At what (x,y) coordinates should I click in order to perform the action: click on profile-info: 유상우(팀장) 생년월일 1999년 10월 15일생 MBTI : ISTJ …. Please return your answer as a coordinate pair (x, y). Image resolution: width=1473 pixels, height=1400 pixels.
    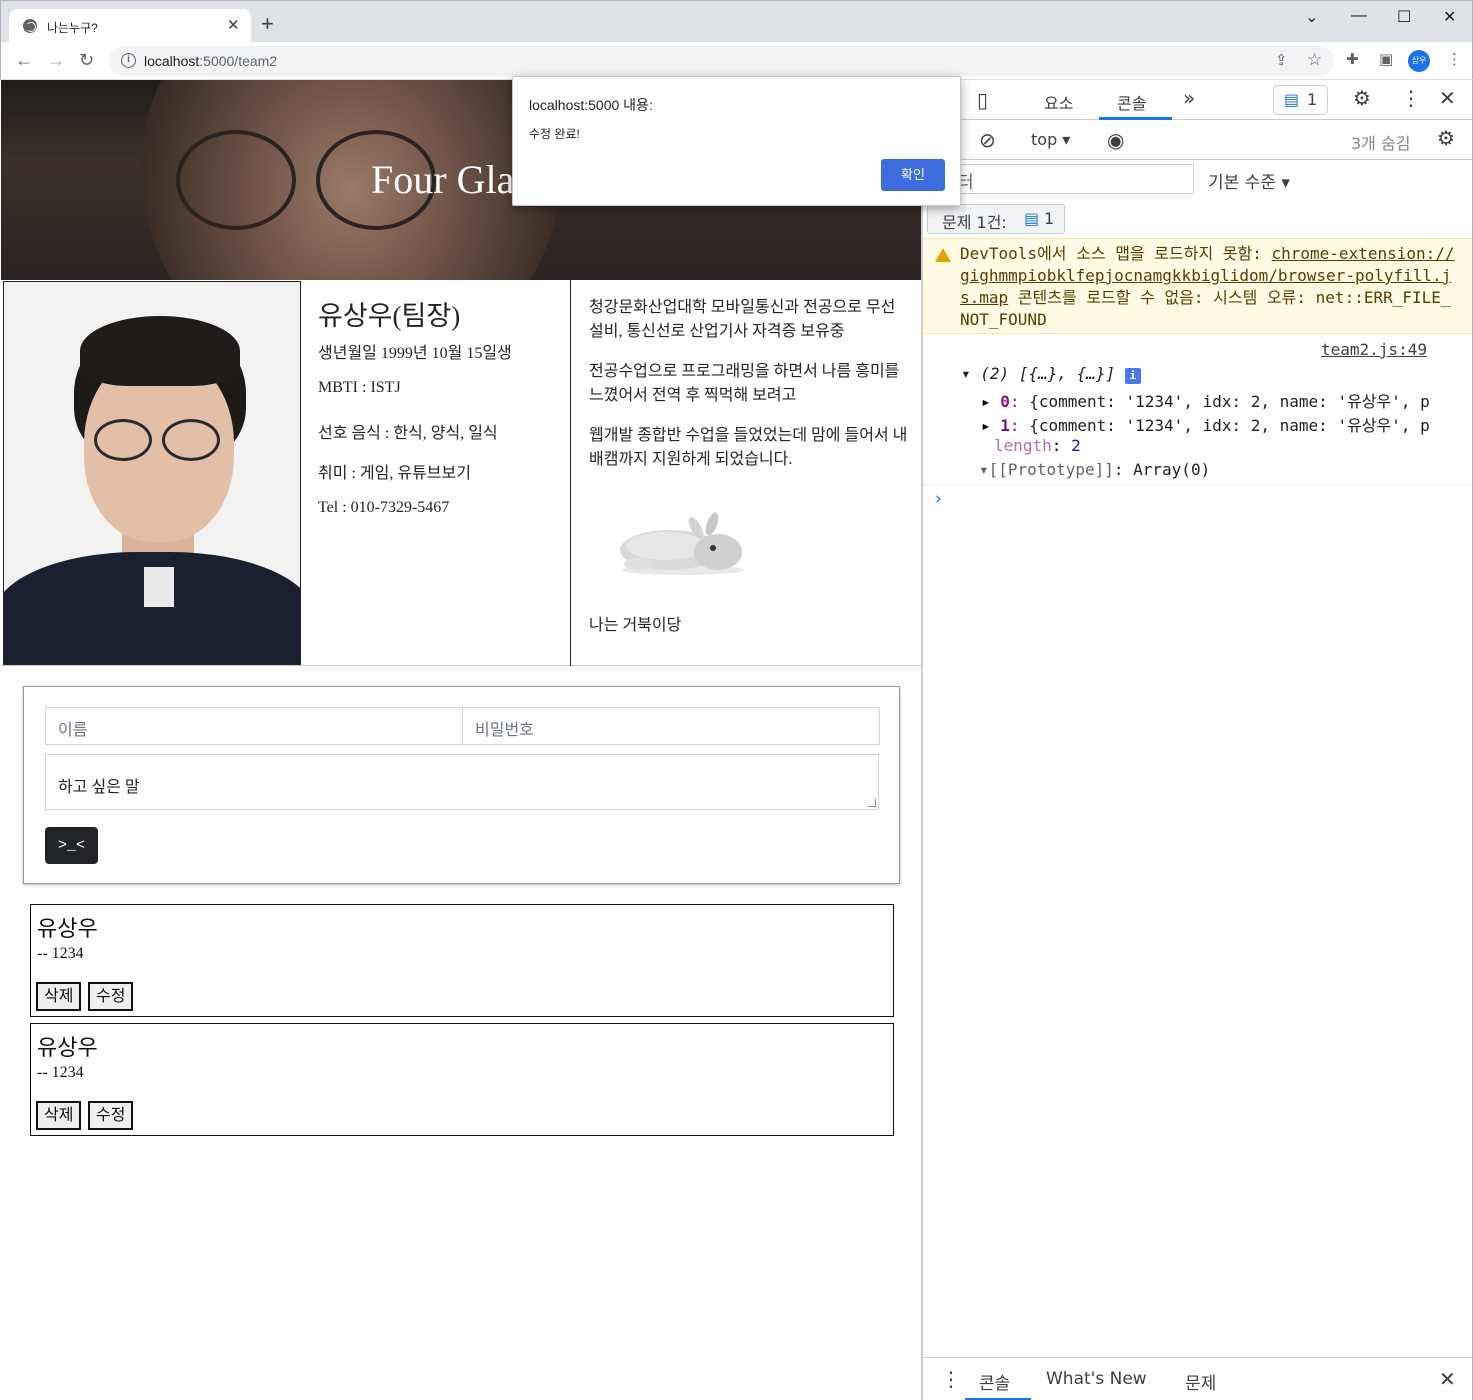
    Looking at the image, I should click on (436, 473).